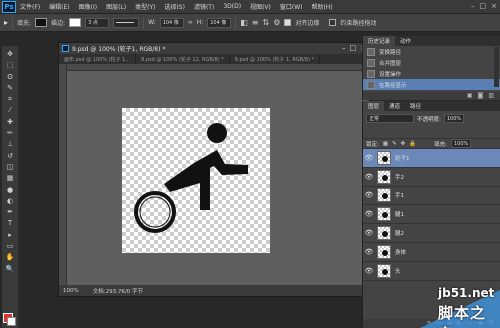 This screenshot has height=328, width=500. I want to click on history-item: 在路径显示, so click(431, 84).